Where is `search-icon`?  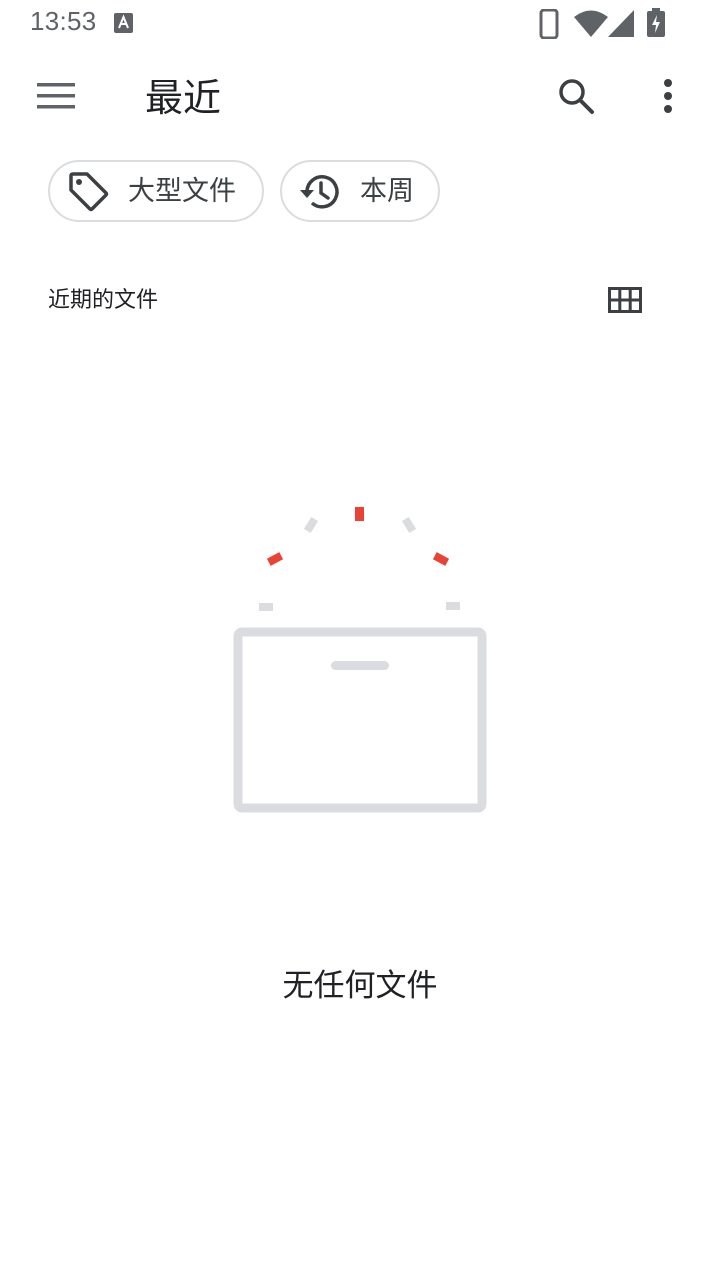 search-icon is located at coordinates (576, 96).